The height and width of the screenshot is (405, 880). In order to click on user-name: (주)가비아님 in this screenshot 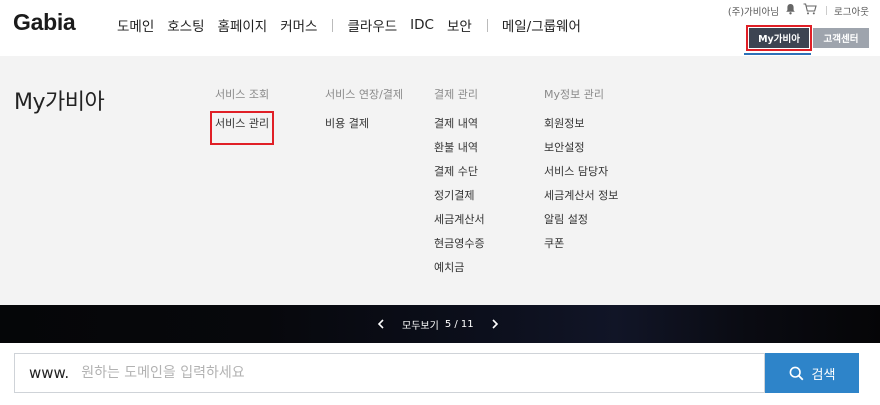, I will do `click(753, 11)`.